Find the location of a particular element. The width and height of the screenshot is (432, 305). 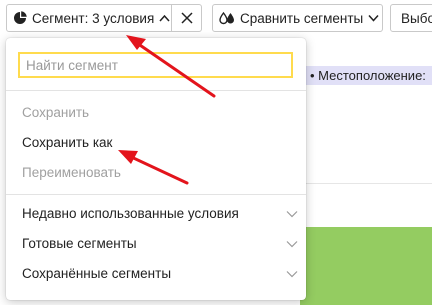

saved-segments-item: Сохранённые сегменты is located at coordinates (160, 273).